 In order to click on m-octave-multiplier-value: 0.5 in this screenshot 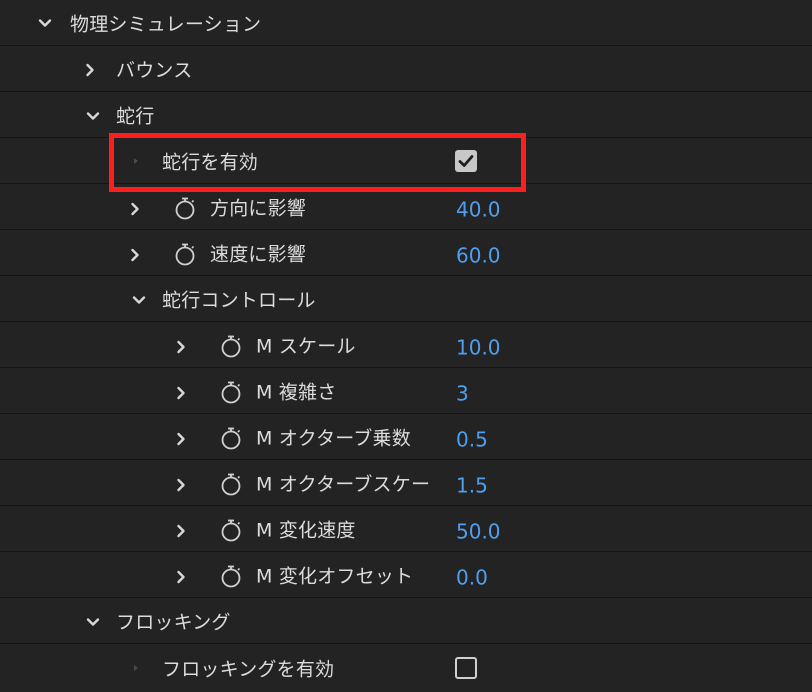, I will do `click(472, 439)`.